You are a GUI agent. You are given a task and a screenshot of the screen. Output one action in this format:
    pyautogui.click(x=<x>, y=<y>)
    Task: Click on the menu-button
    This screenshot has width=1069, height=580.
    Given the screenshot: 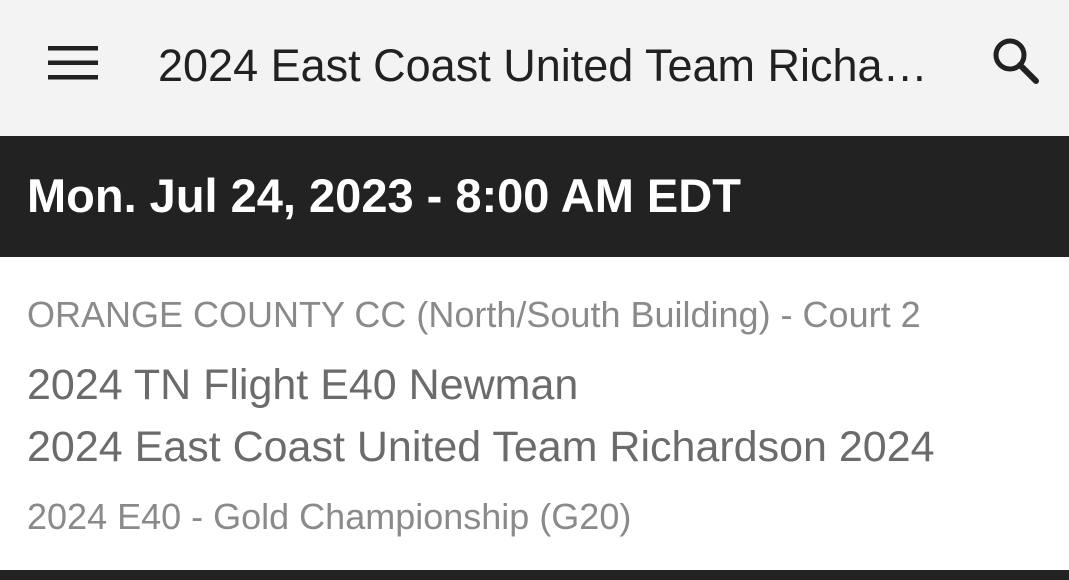 What is the action you would take?
    pyautogui.click(x=73, y=63)
    